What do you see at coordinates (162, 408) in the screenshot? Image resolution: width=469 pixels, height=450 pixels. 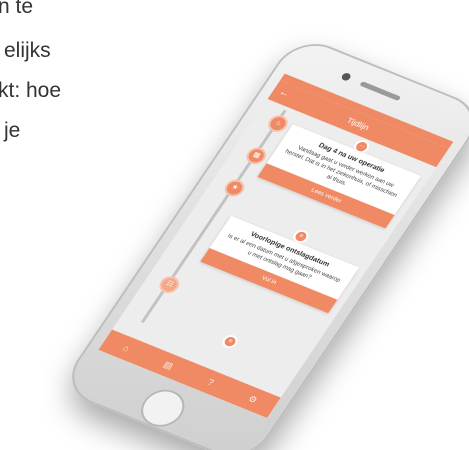 I see `home-button` at bounding box center [162, 408].